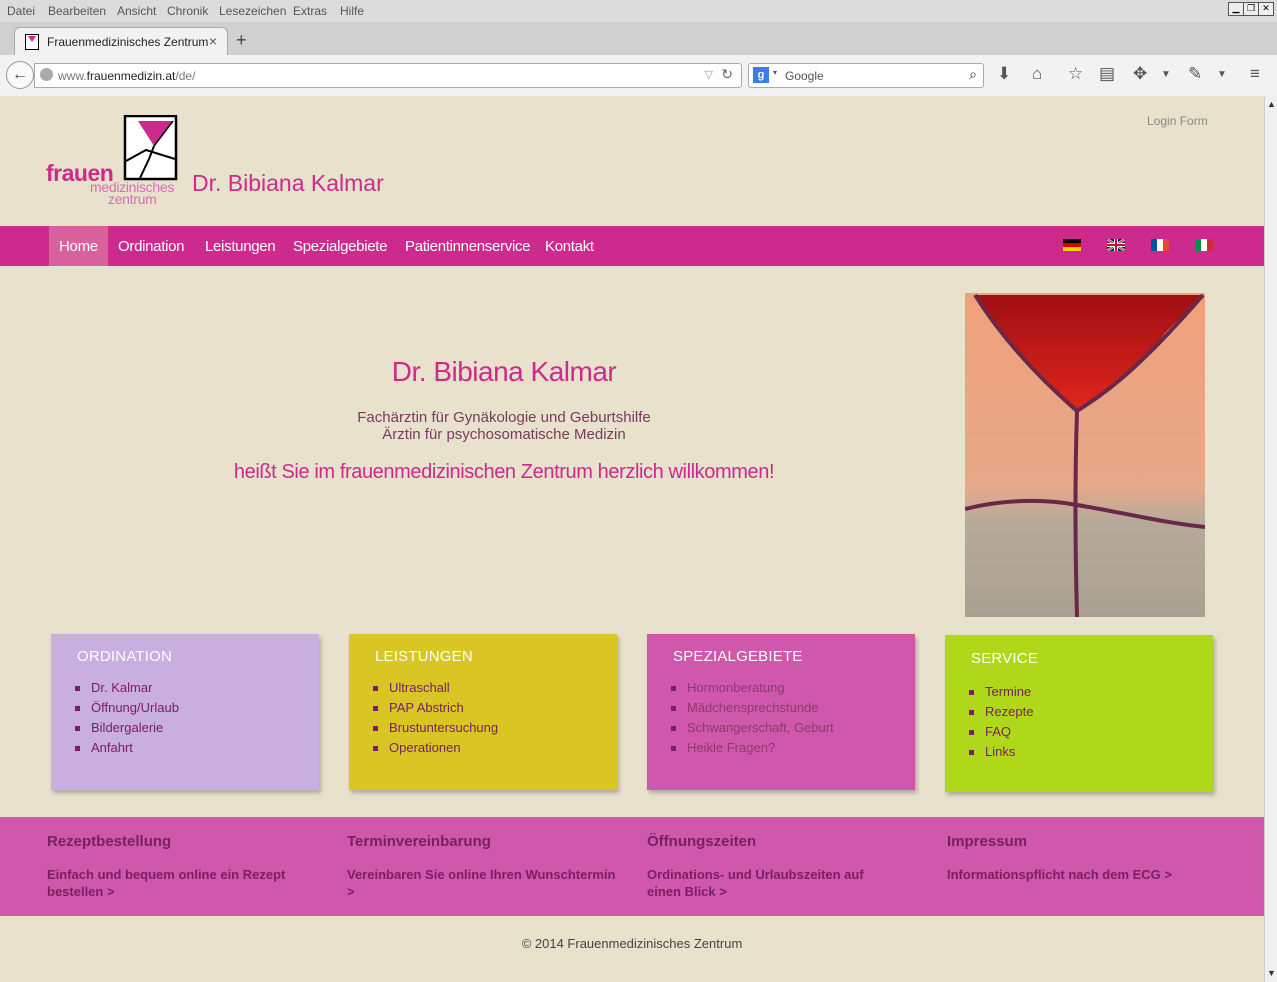 The image size is (1277, 982). What do you see at coordinates (752, 688) in the screenshot?
I see `list-item: Hormonberatung` at bounding box center [752, 688].